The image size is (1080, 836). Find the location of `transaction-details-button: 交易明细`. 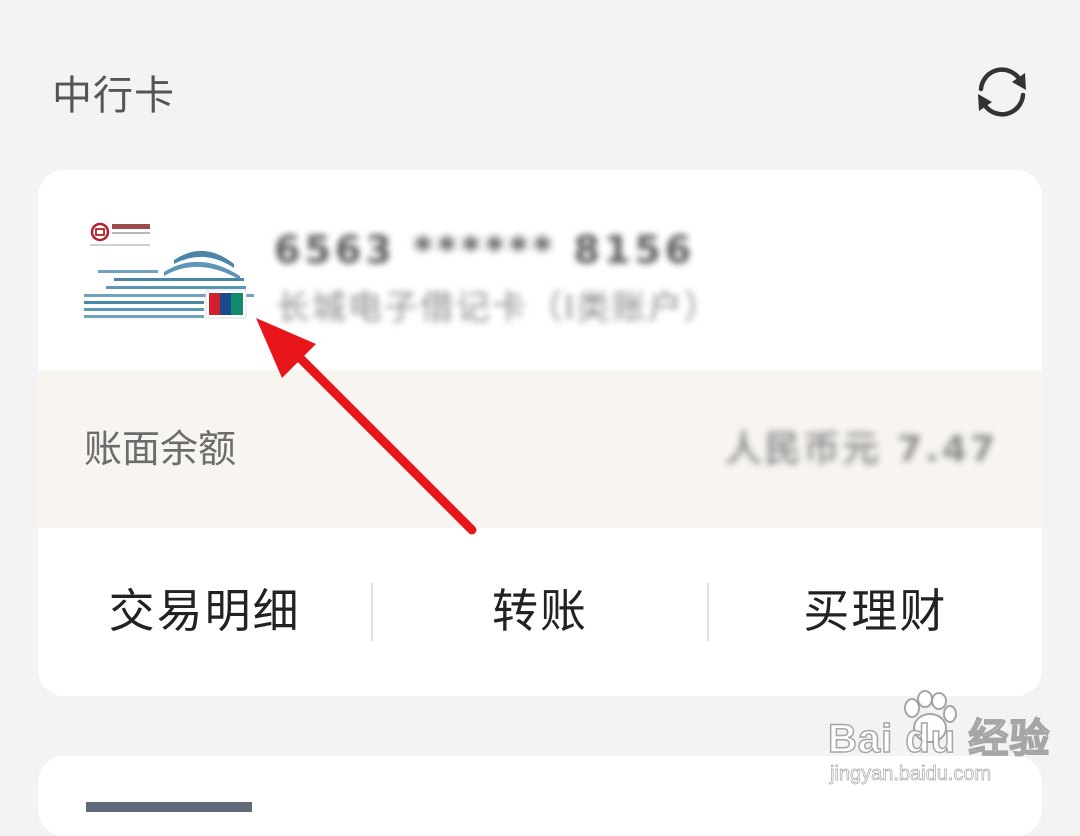

transaction-details-button: 交易明细 is located at coordinates (204, 612).